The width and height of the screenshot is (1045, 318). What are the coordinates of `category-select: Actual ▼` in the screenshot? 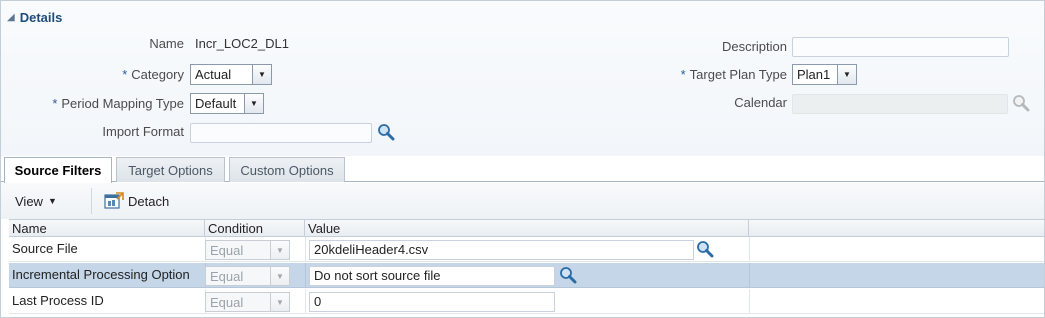 It's located at (231, 74).